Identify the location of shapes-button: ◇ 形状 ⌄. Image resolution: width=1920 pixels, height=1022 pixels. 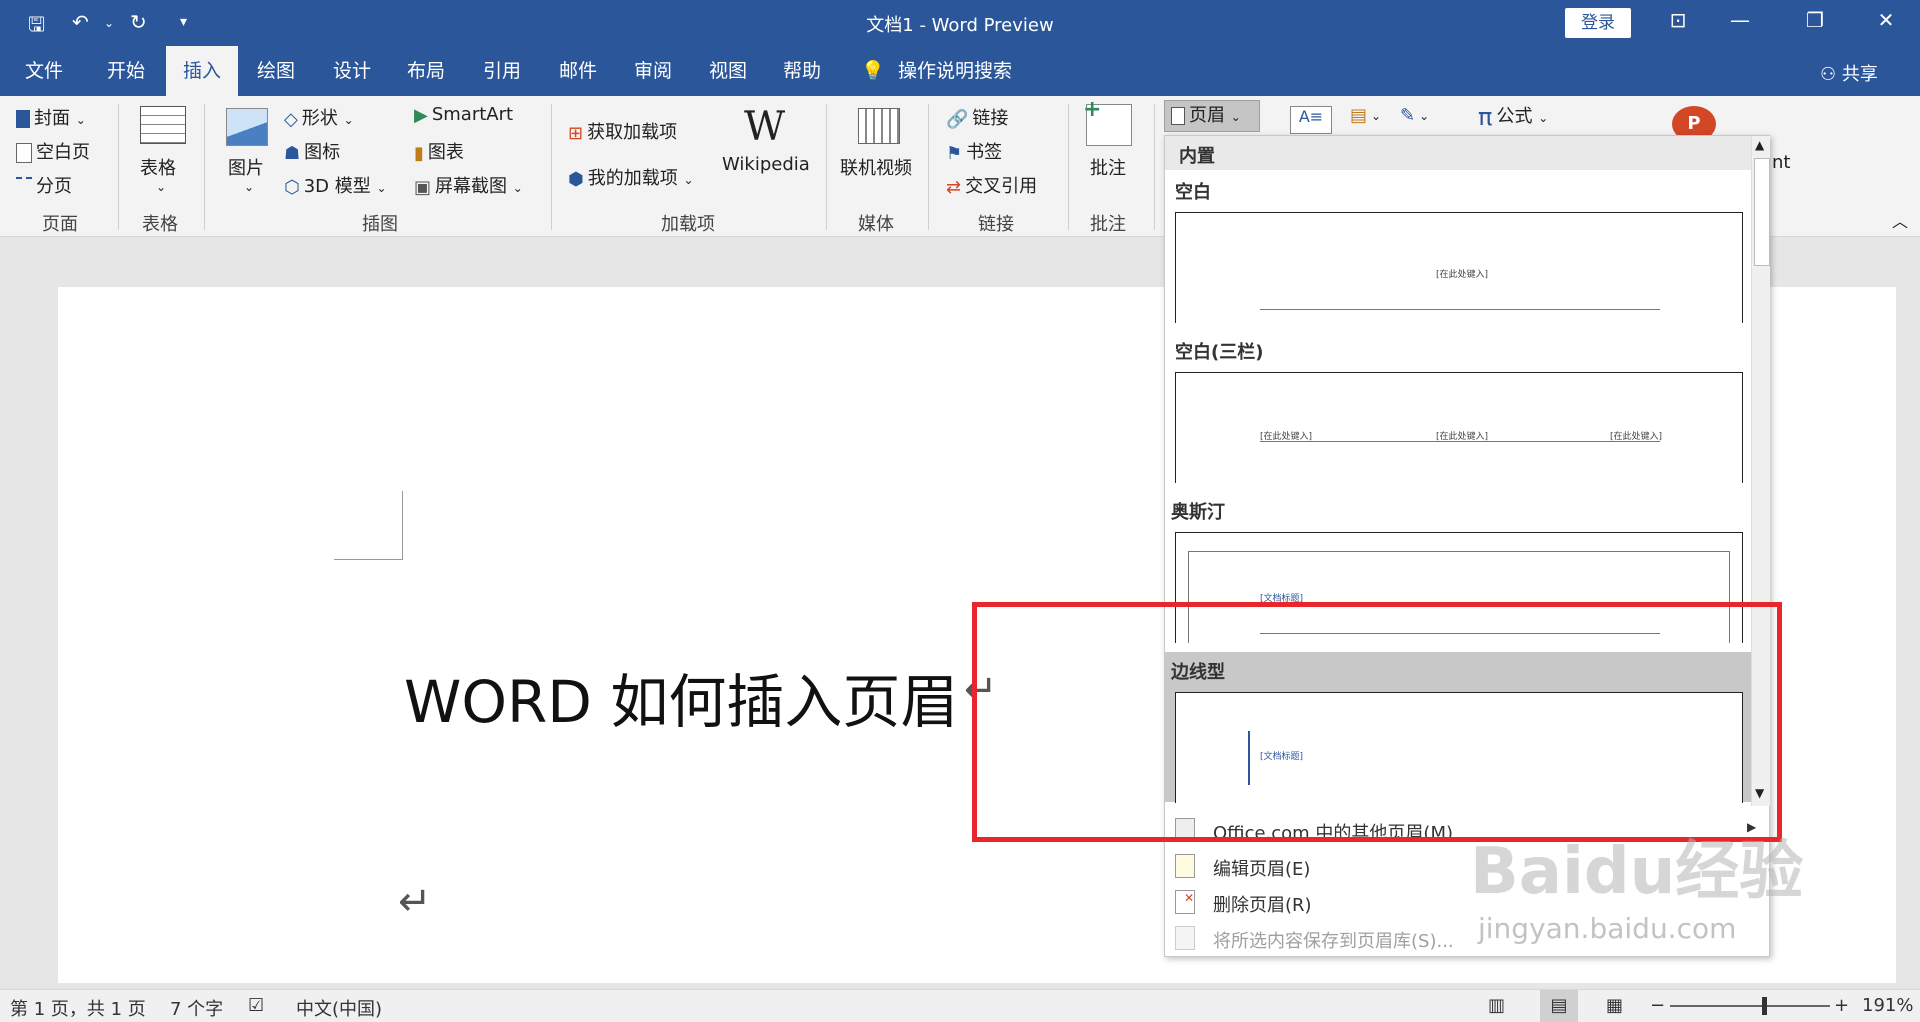
(319, 117).